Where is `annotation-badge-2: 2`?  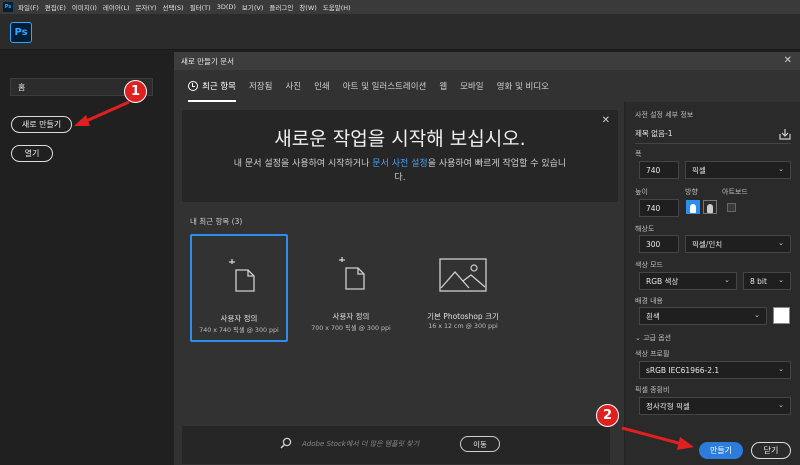 annotation-badge-2: 2 is located at coordinates (607, 415).